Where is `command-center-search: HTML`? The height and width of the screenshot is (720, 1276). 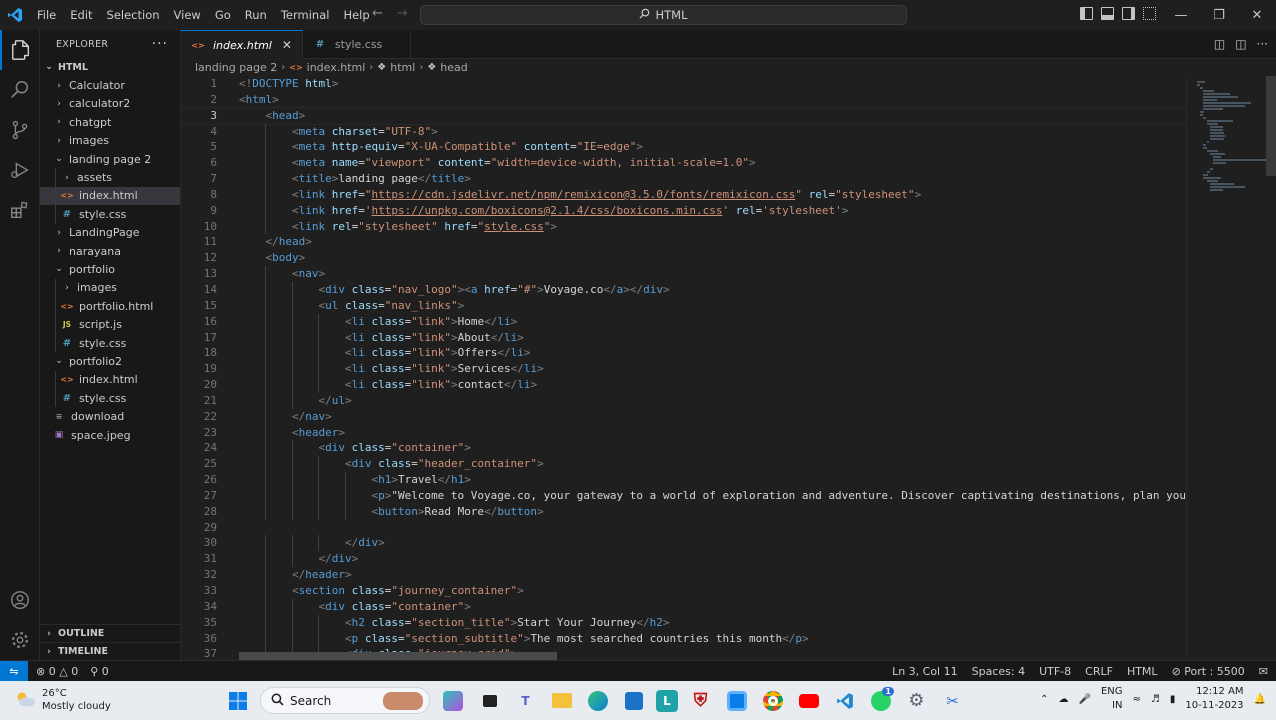 command-center-search: HTML is located at coordinates (663, 15).